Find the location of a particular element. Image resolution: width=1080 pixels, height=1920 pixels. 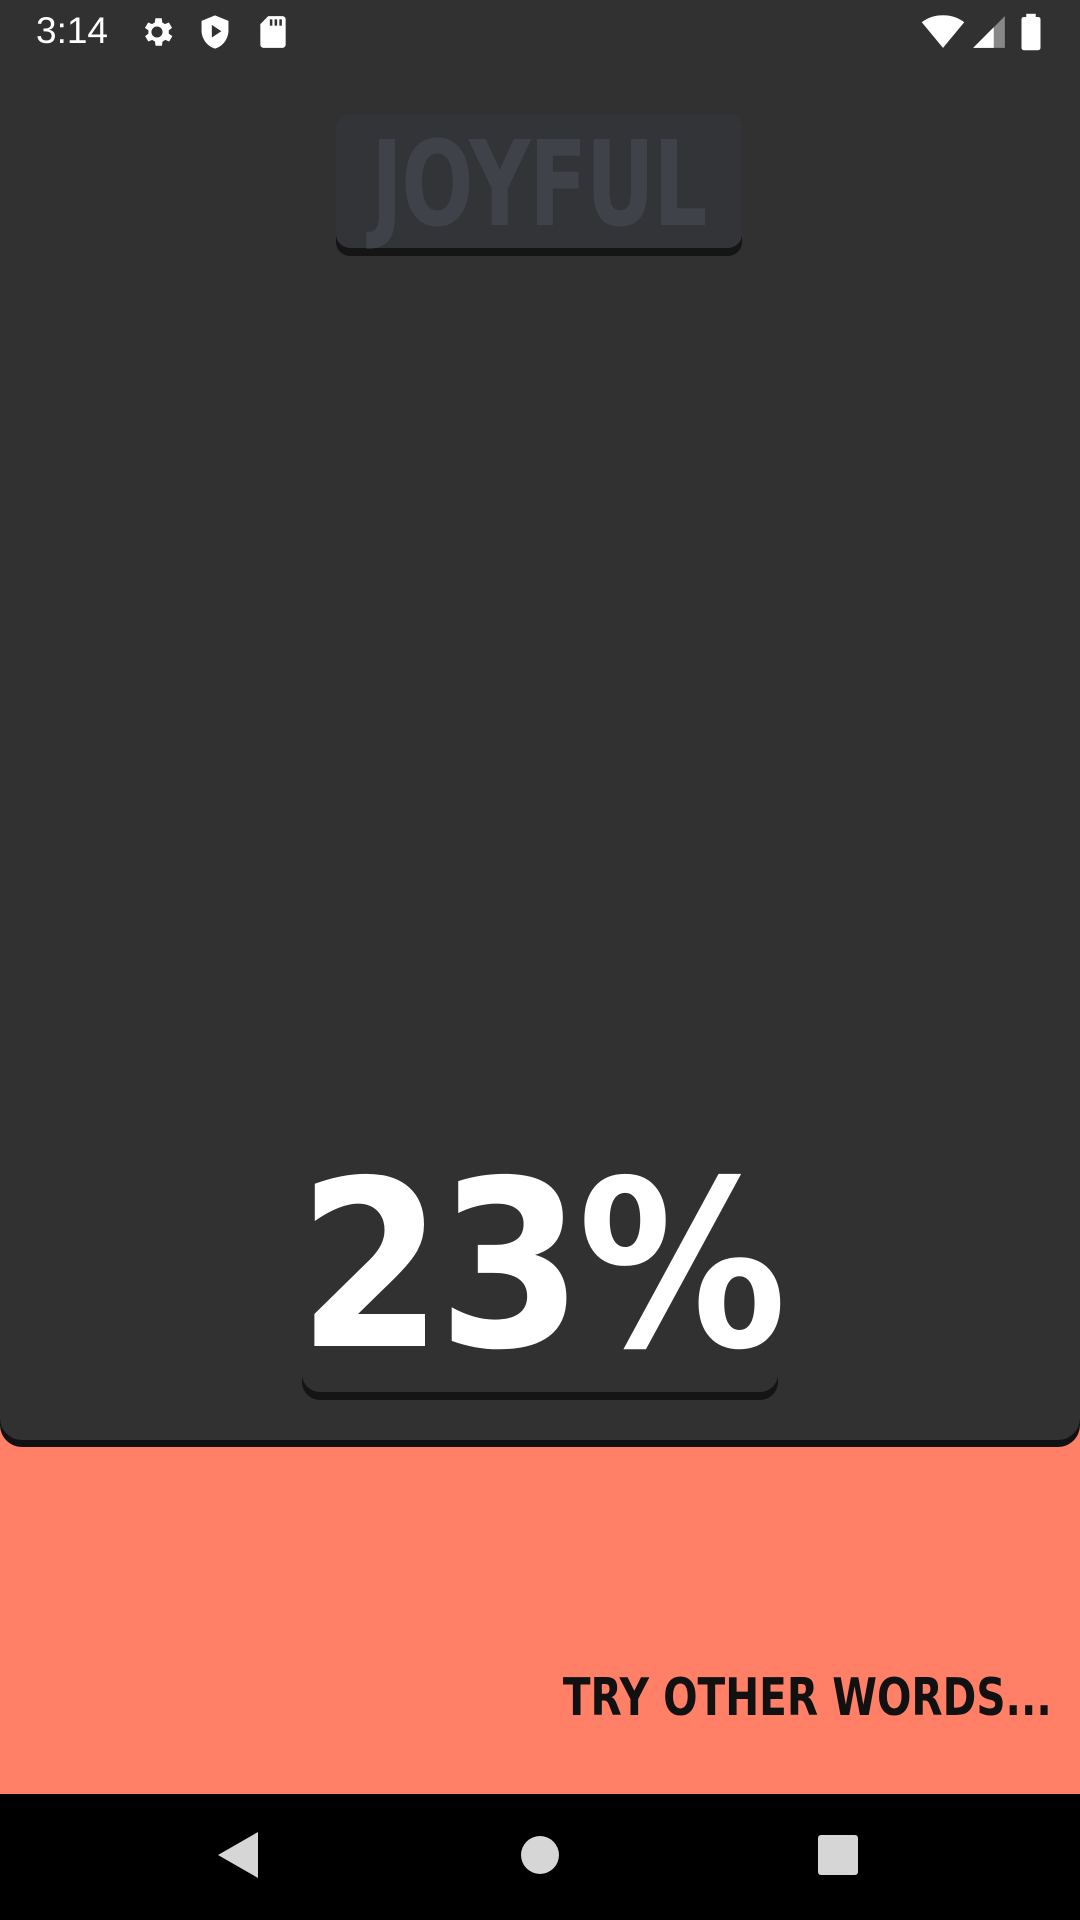

status-time: 3:14 is located at coordinates (72, 30).